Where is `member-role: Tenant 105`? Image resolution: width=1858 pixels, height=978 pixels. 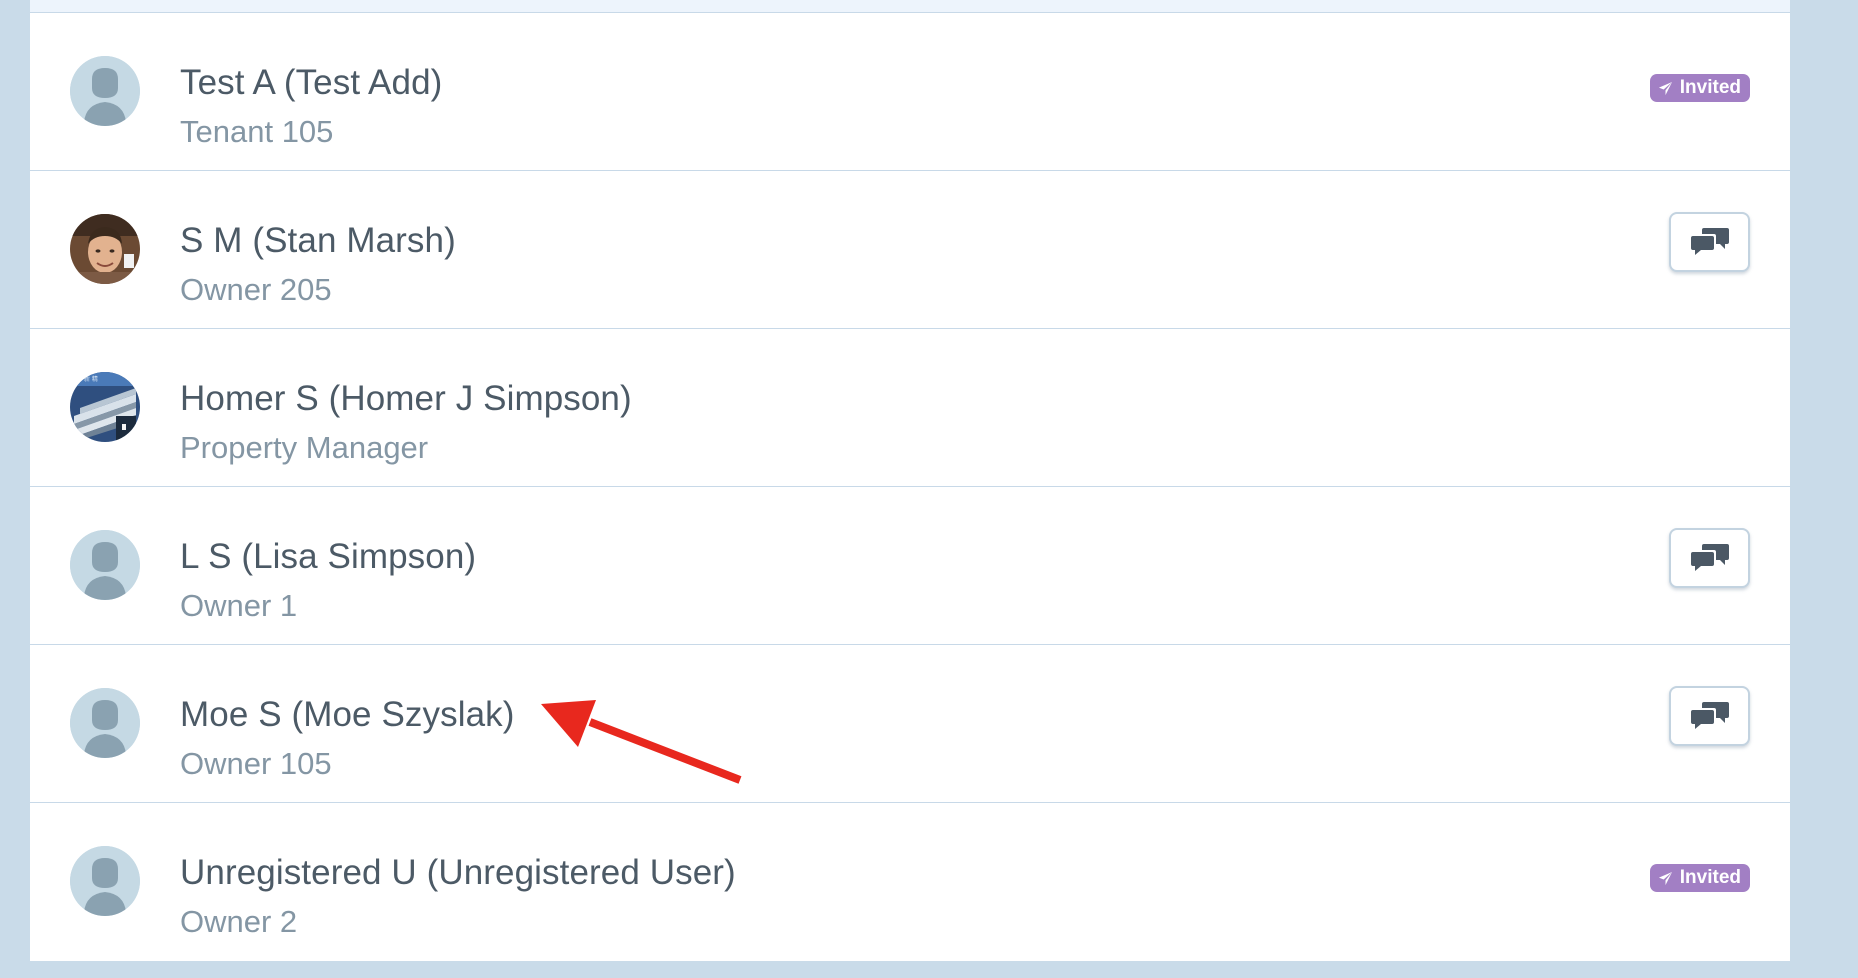
member-role: Tenant 105 is located at coordinates (257, 131).